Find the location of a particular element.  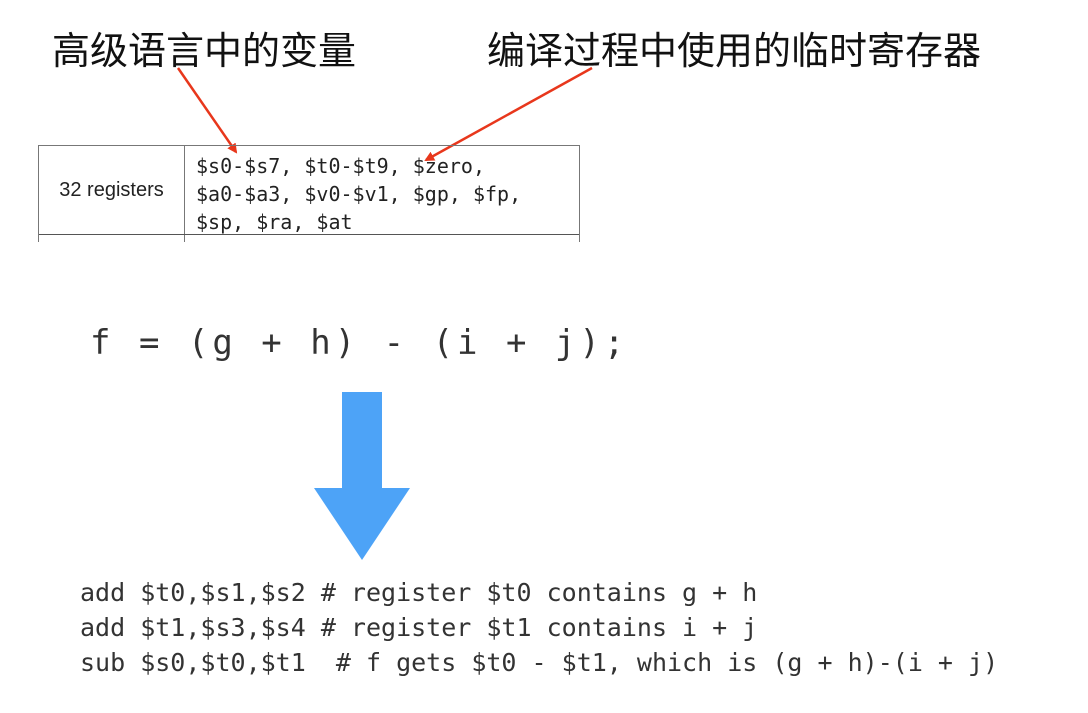

table-divider is located at coordinates (309, 234).